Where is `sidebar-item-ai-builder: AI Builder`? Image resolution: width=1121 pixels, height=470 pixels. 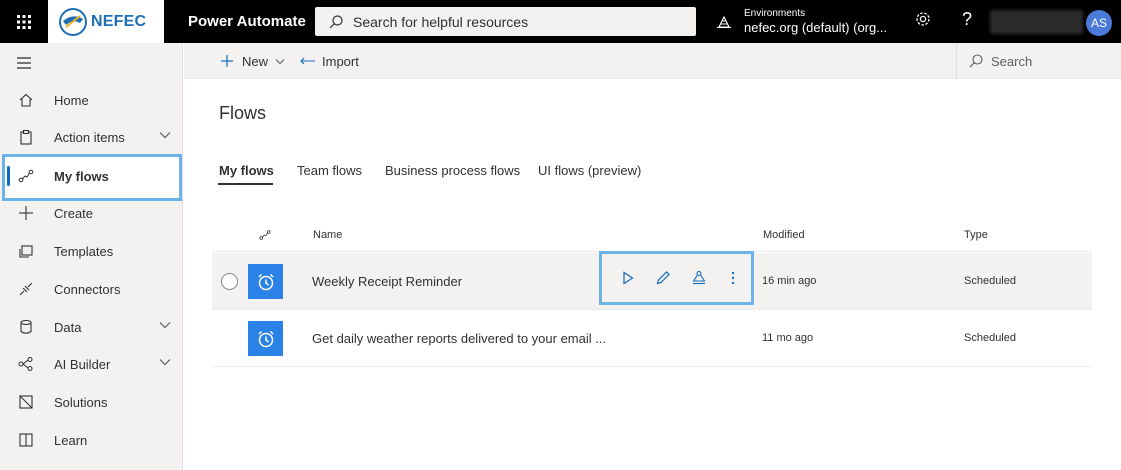
sidebar-item-ai-builder: AI Builder is located at coordinates (91, 364).